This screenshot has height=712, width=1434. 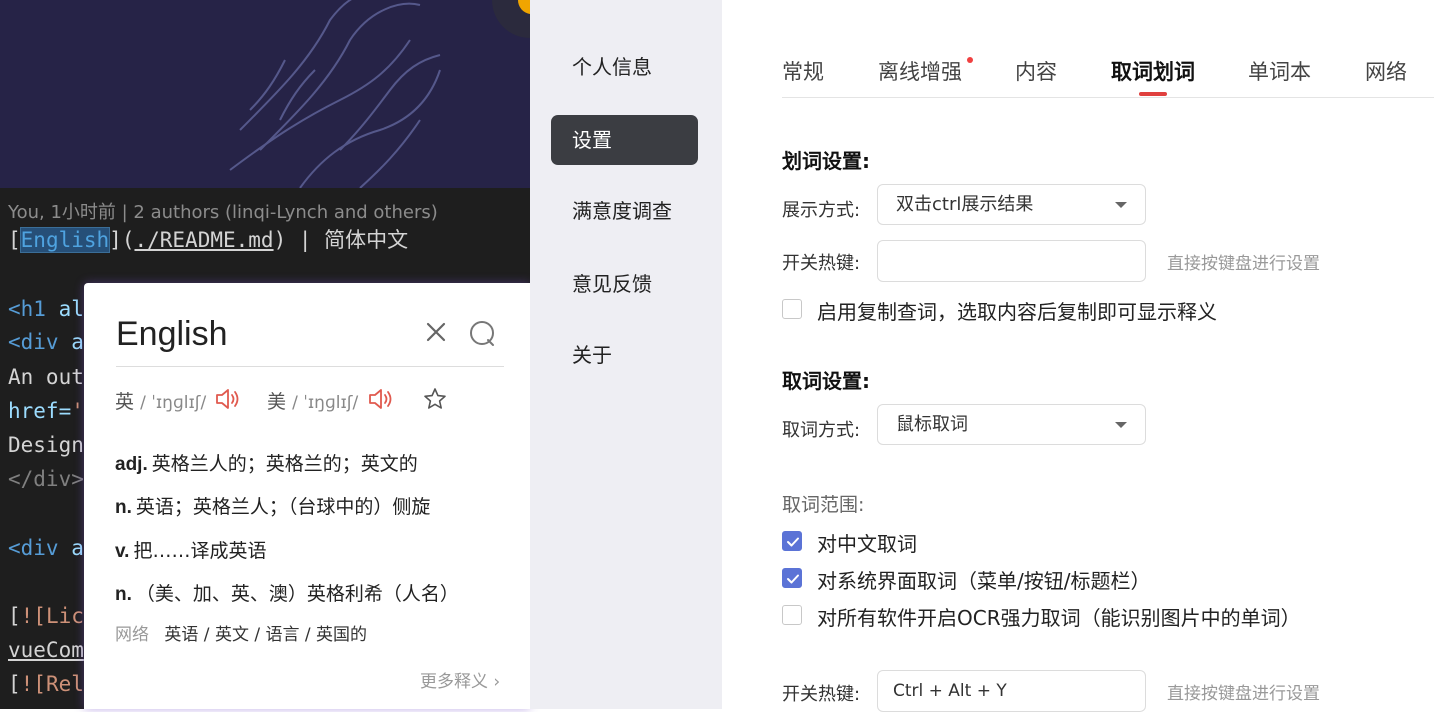 I want to click on display-mode-value: 双击ctrl展示结果, so click(x=965, y=204).